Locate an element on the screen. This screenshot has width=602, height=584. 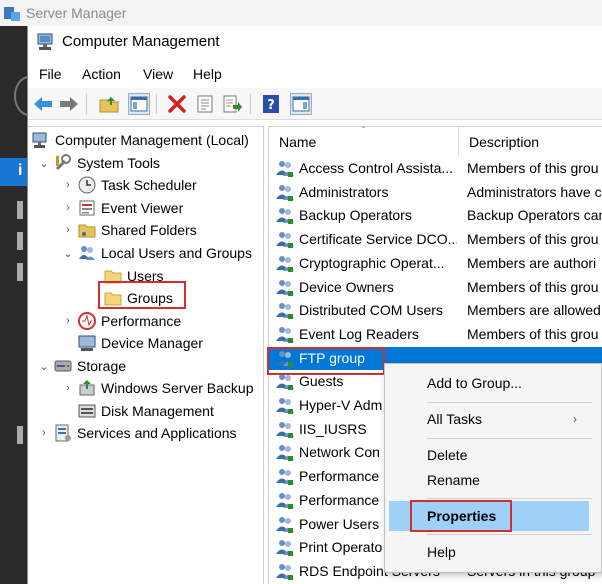
clock-icon is located at coordinates (87, 185).